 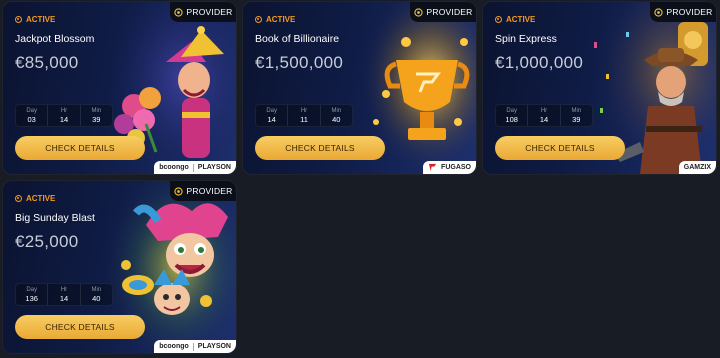 What do you see at coordinates (432, 167) in the screenshot?
I see `fugaso-logo-icon` at bounding box center [432, 167].